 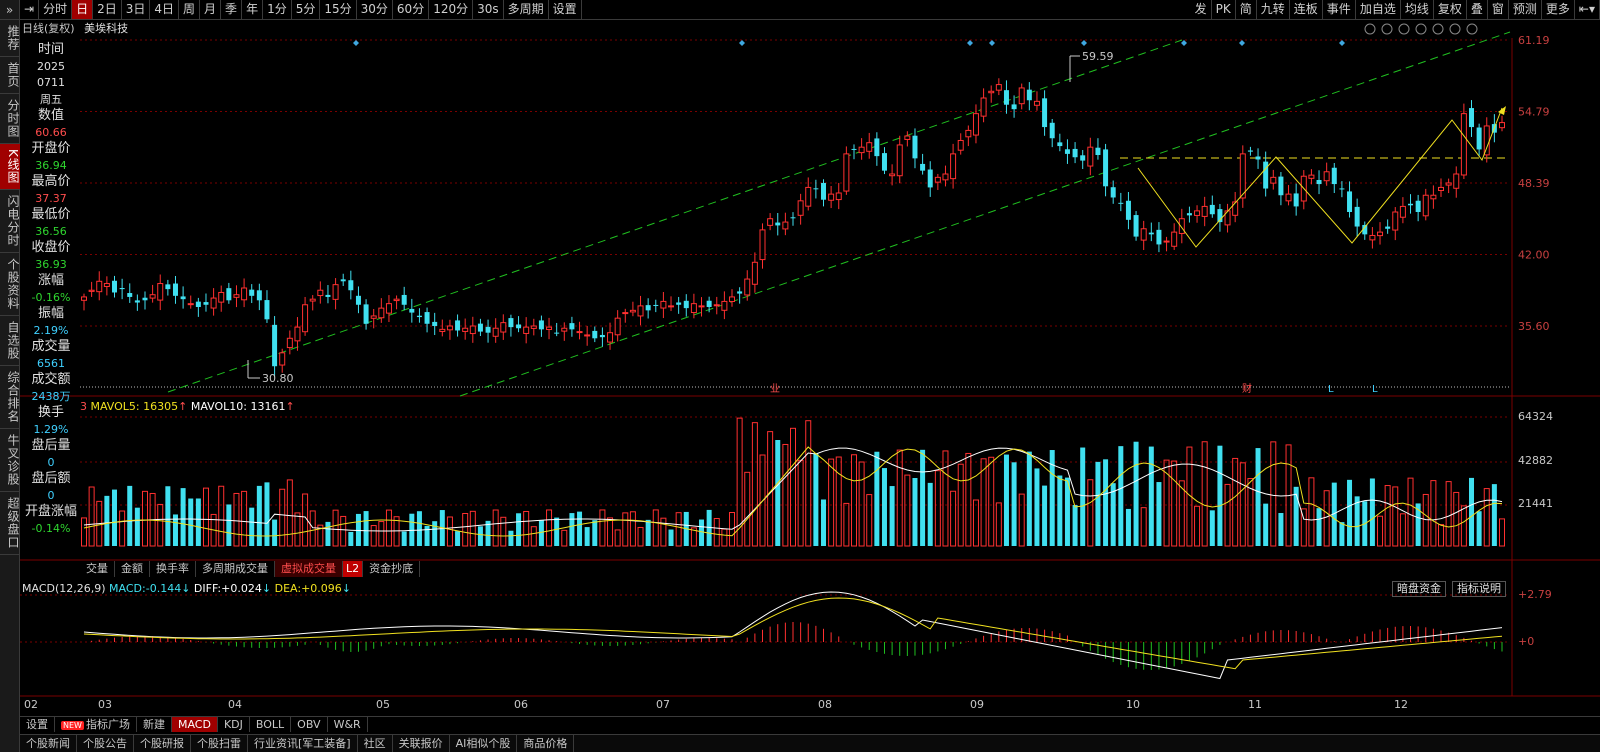 What do you see at coordinates (1224, 9) in the screenshot?
I see `tool-button-1: PK` at bounding box center [1224, 9].